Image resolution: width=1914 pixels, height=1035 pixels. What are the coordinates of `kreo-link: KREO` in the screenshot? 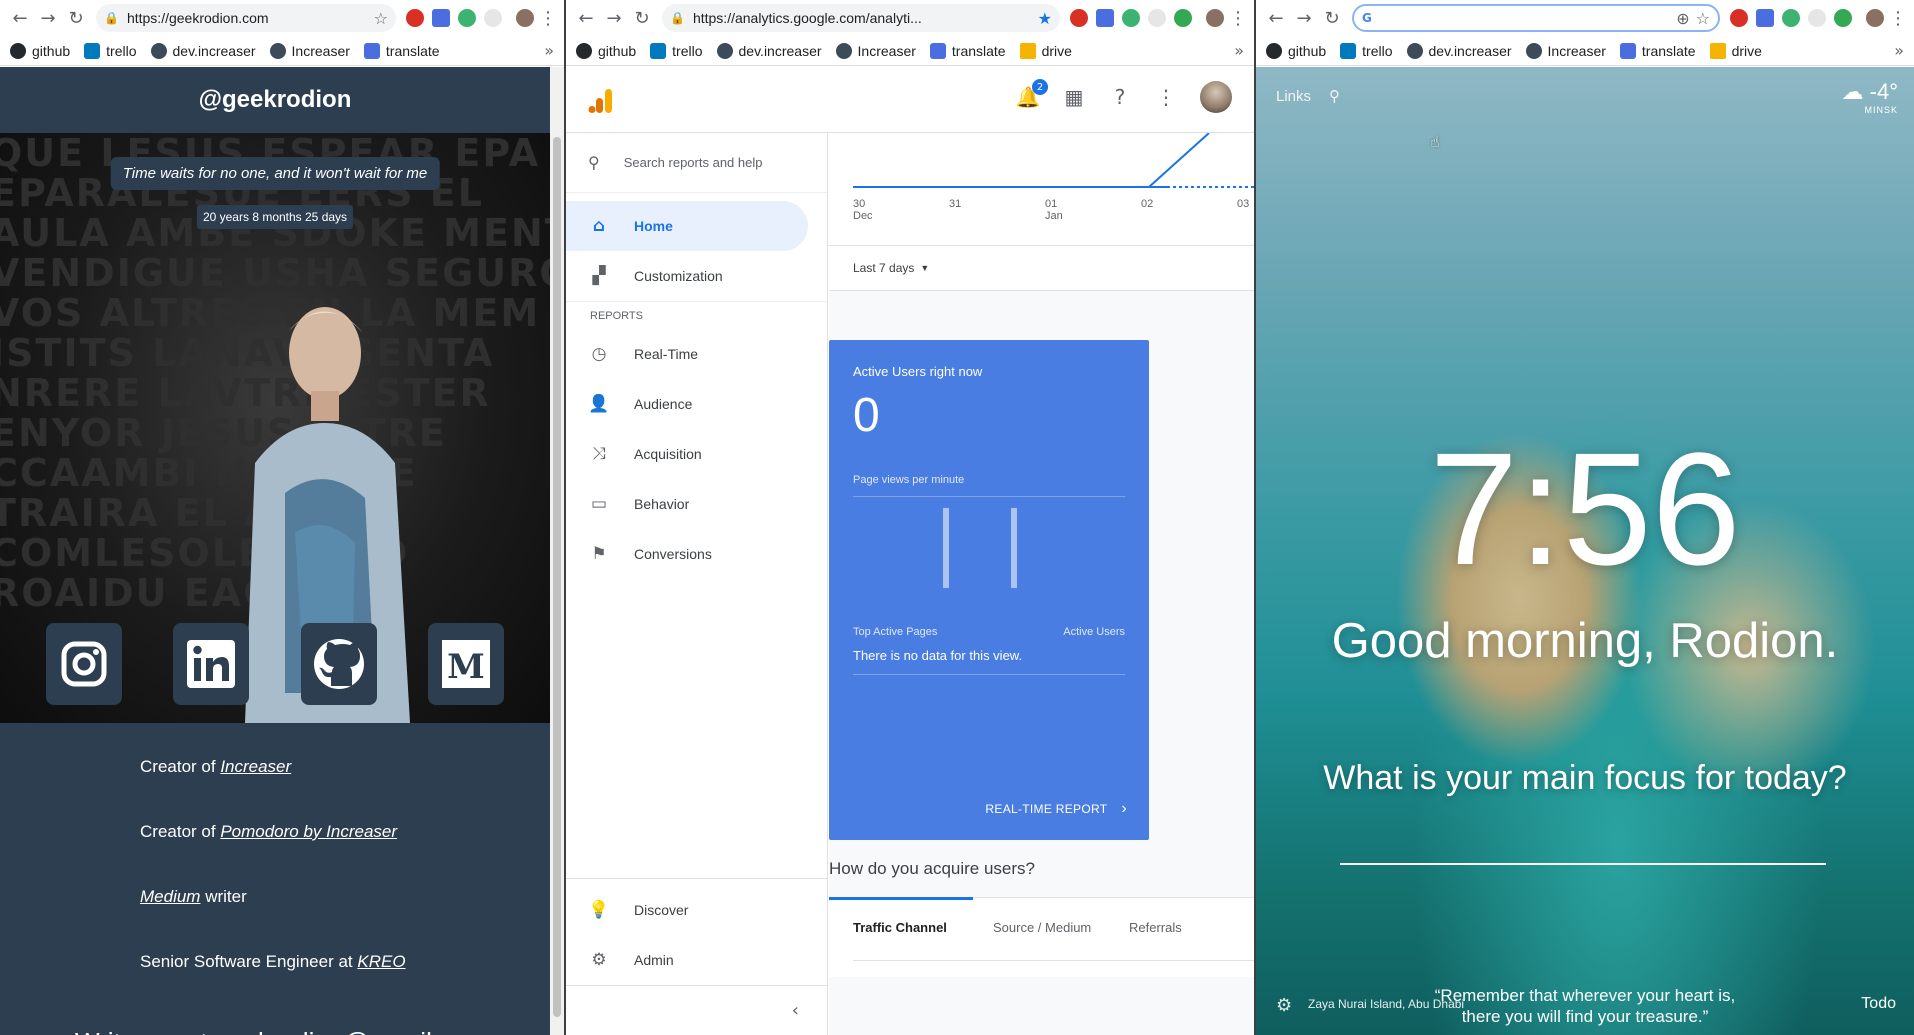 It's located at (381, 961).